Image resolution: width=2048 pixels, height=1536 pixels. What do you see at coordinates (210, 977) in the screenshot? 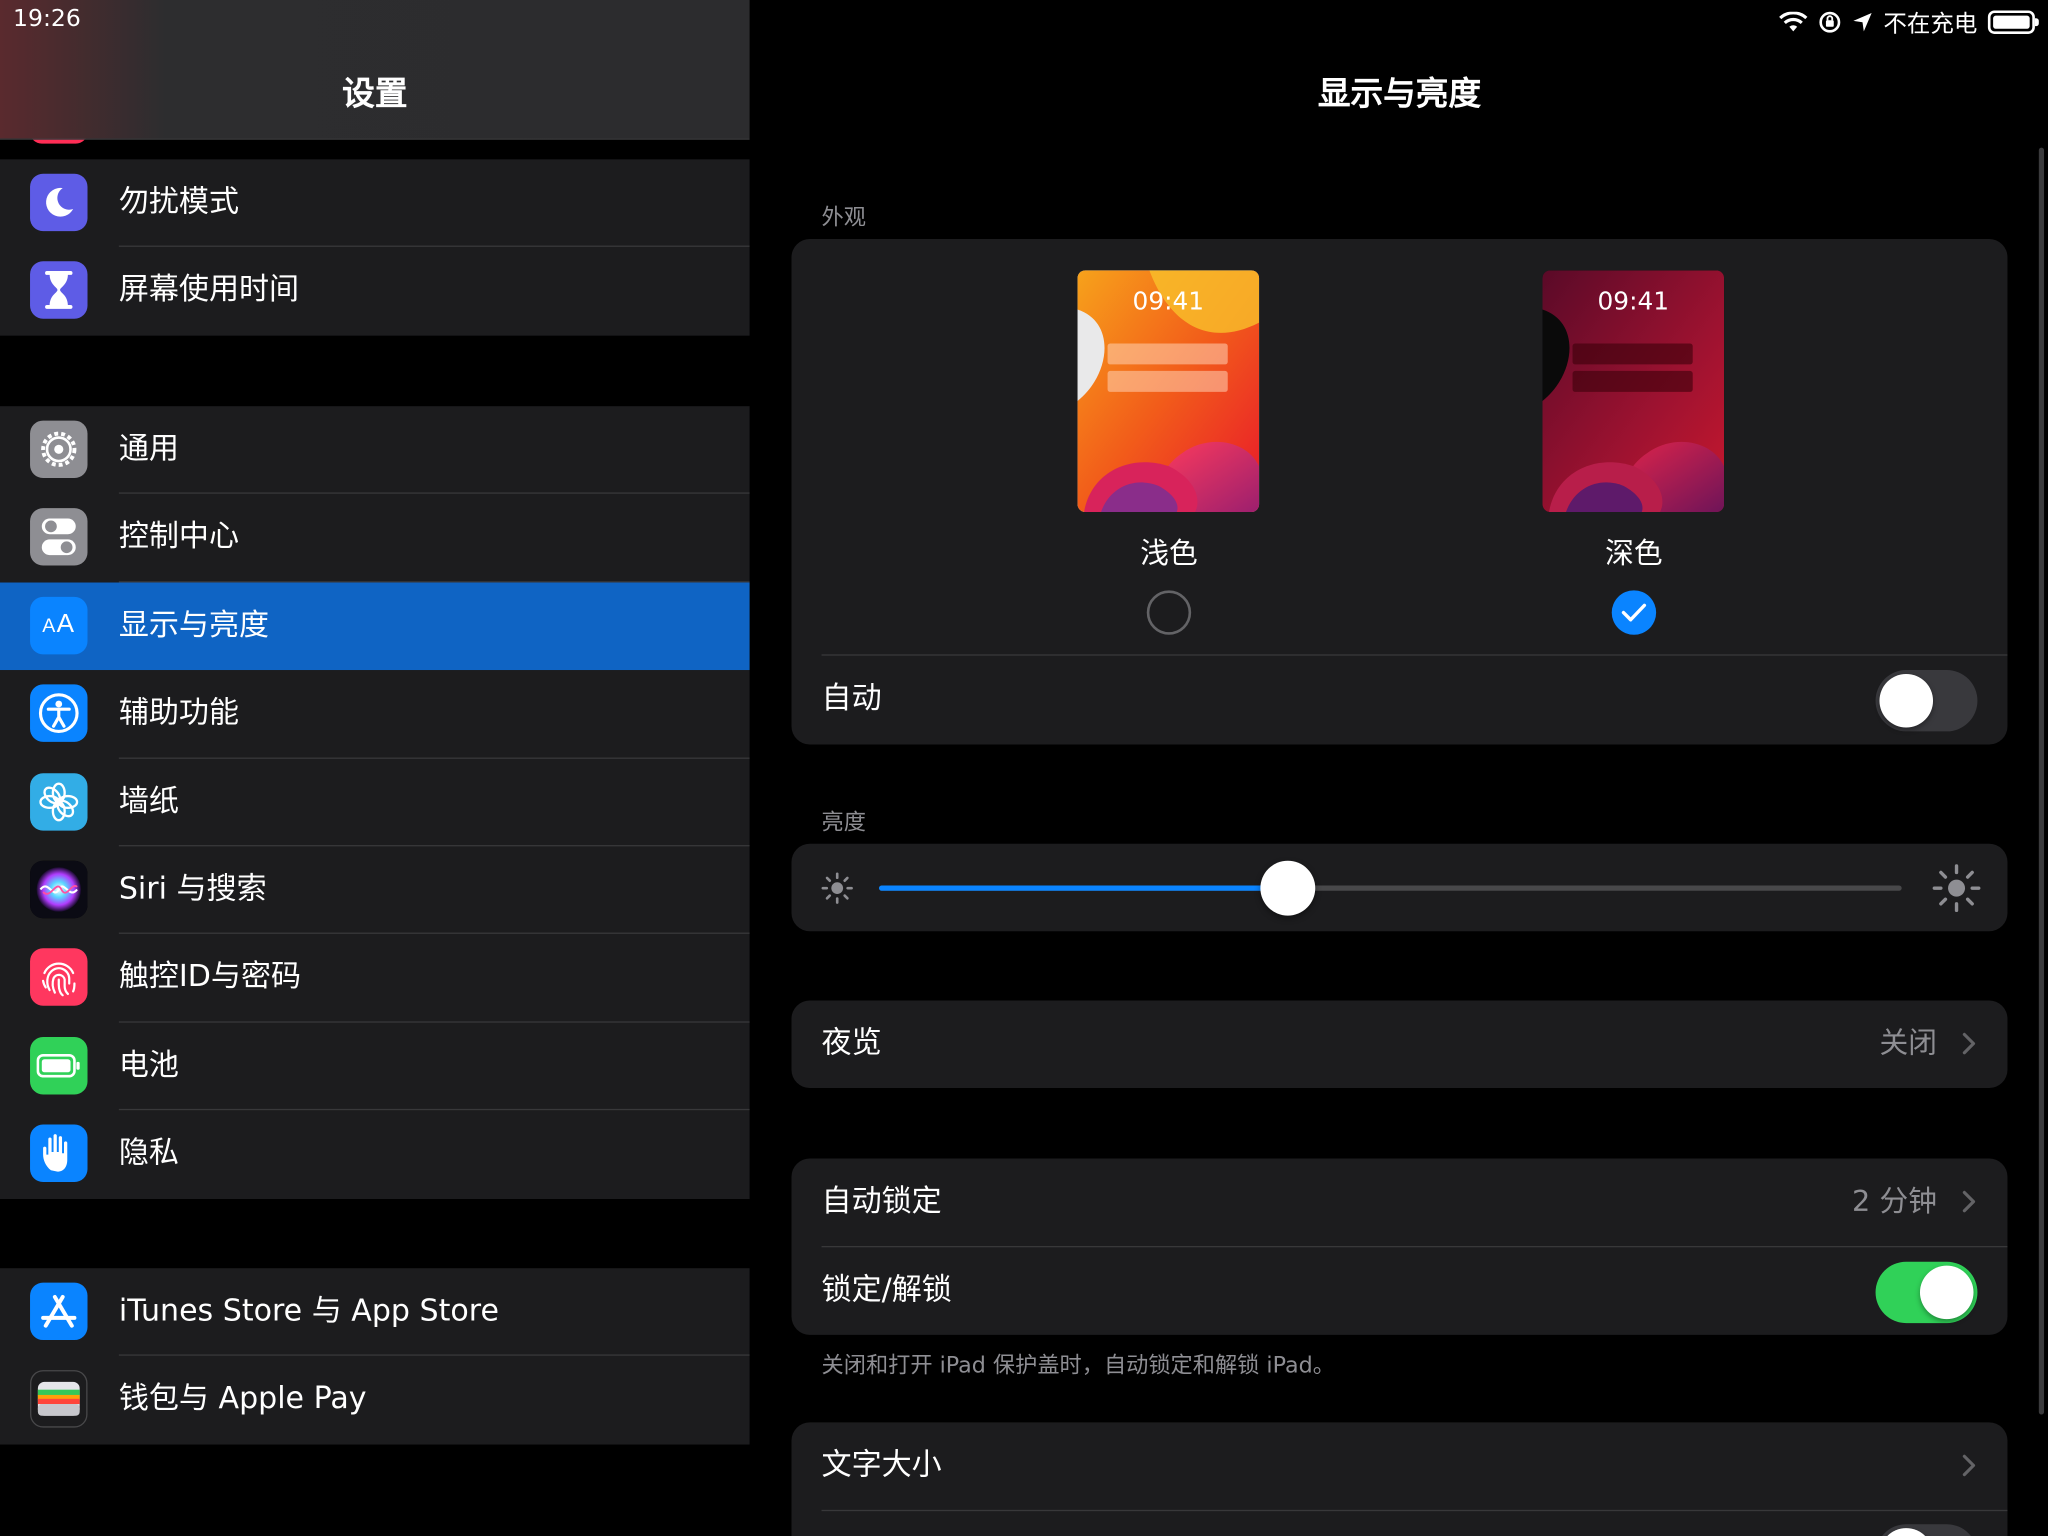
I see `sidebar-item-label: 触控ID与密码` at bounding box center [210, 977].